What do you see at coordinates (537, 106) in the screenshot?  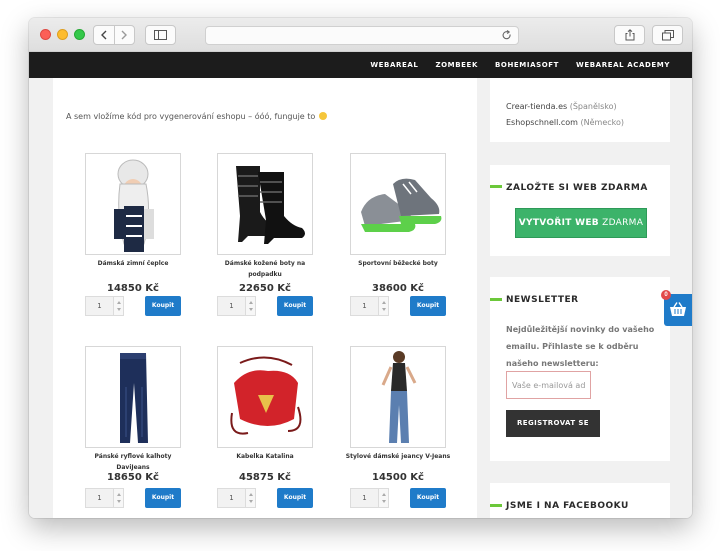 I see `partner-link-label: Crear-tienda.es` at bounding box center [537, 106].